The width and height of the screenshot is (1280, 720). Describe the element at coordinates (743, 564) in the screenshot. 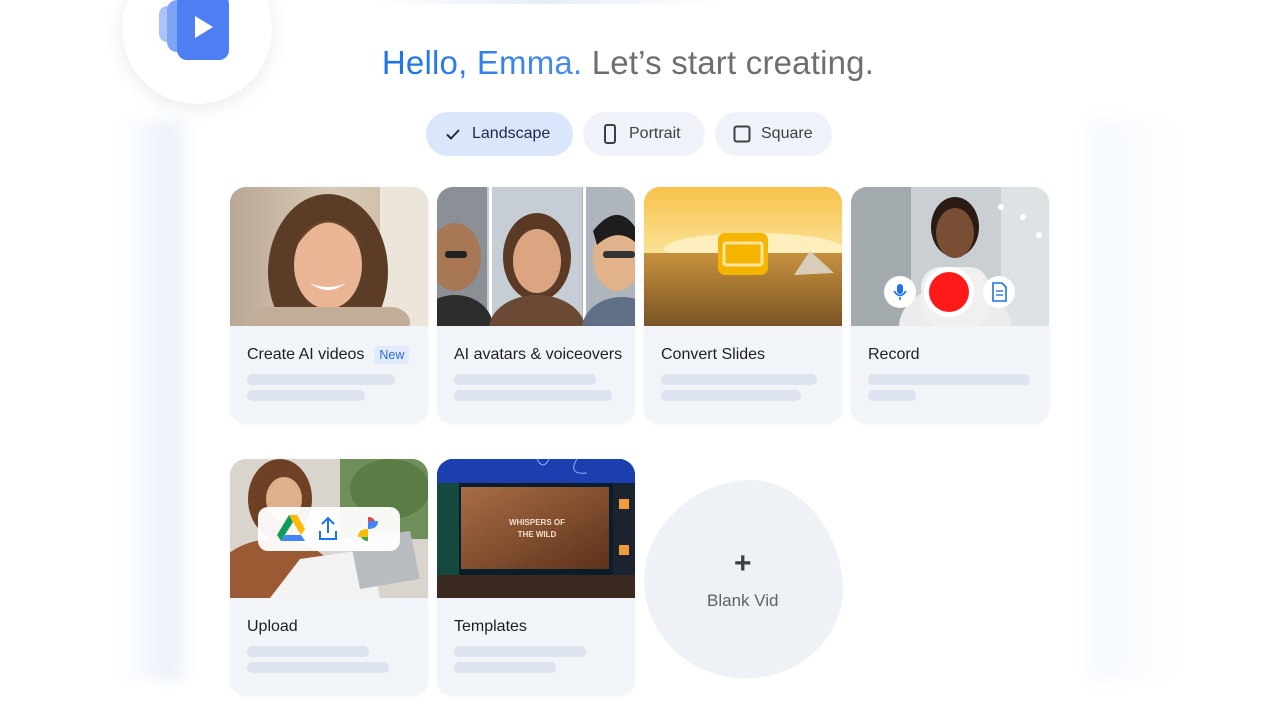

I see `plus-icon: +` at that location.